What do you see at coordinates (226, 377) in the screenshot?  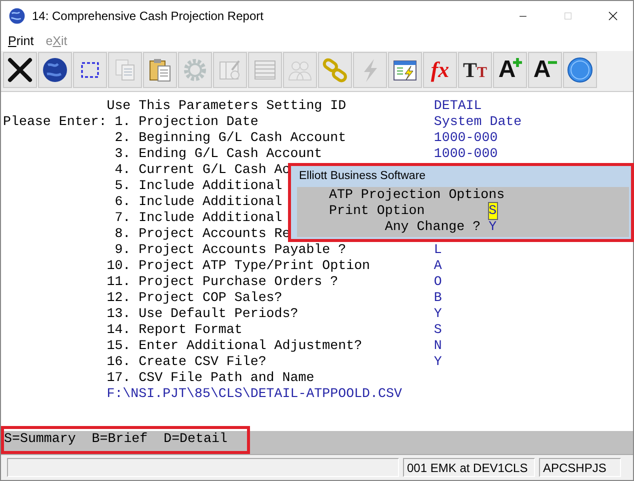 I see `field-label: CSV File Path and Name` at bounding box center [226, 377].